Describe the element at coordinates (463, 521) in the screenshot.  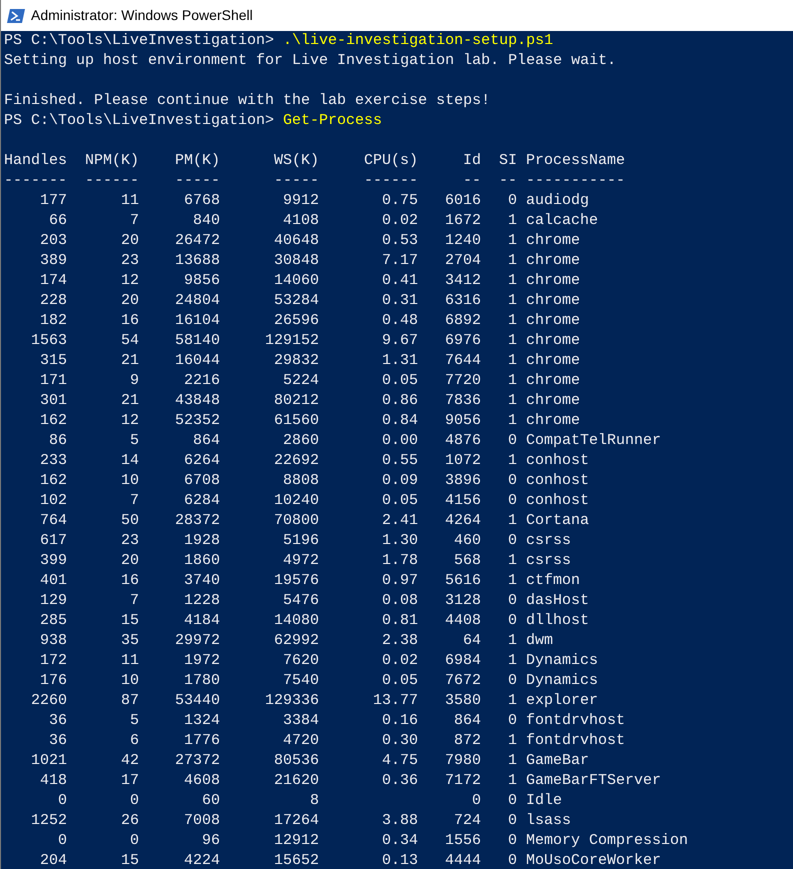
I see `table-cell-text: 4264` at that location.